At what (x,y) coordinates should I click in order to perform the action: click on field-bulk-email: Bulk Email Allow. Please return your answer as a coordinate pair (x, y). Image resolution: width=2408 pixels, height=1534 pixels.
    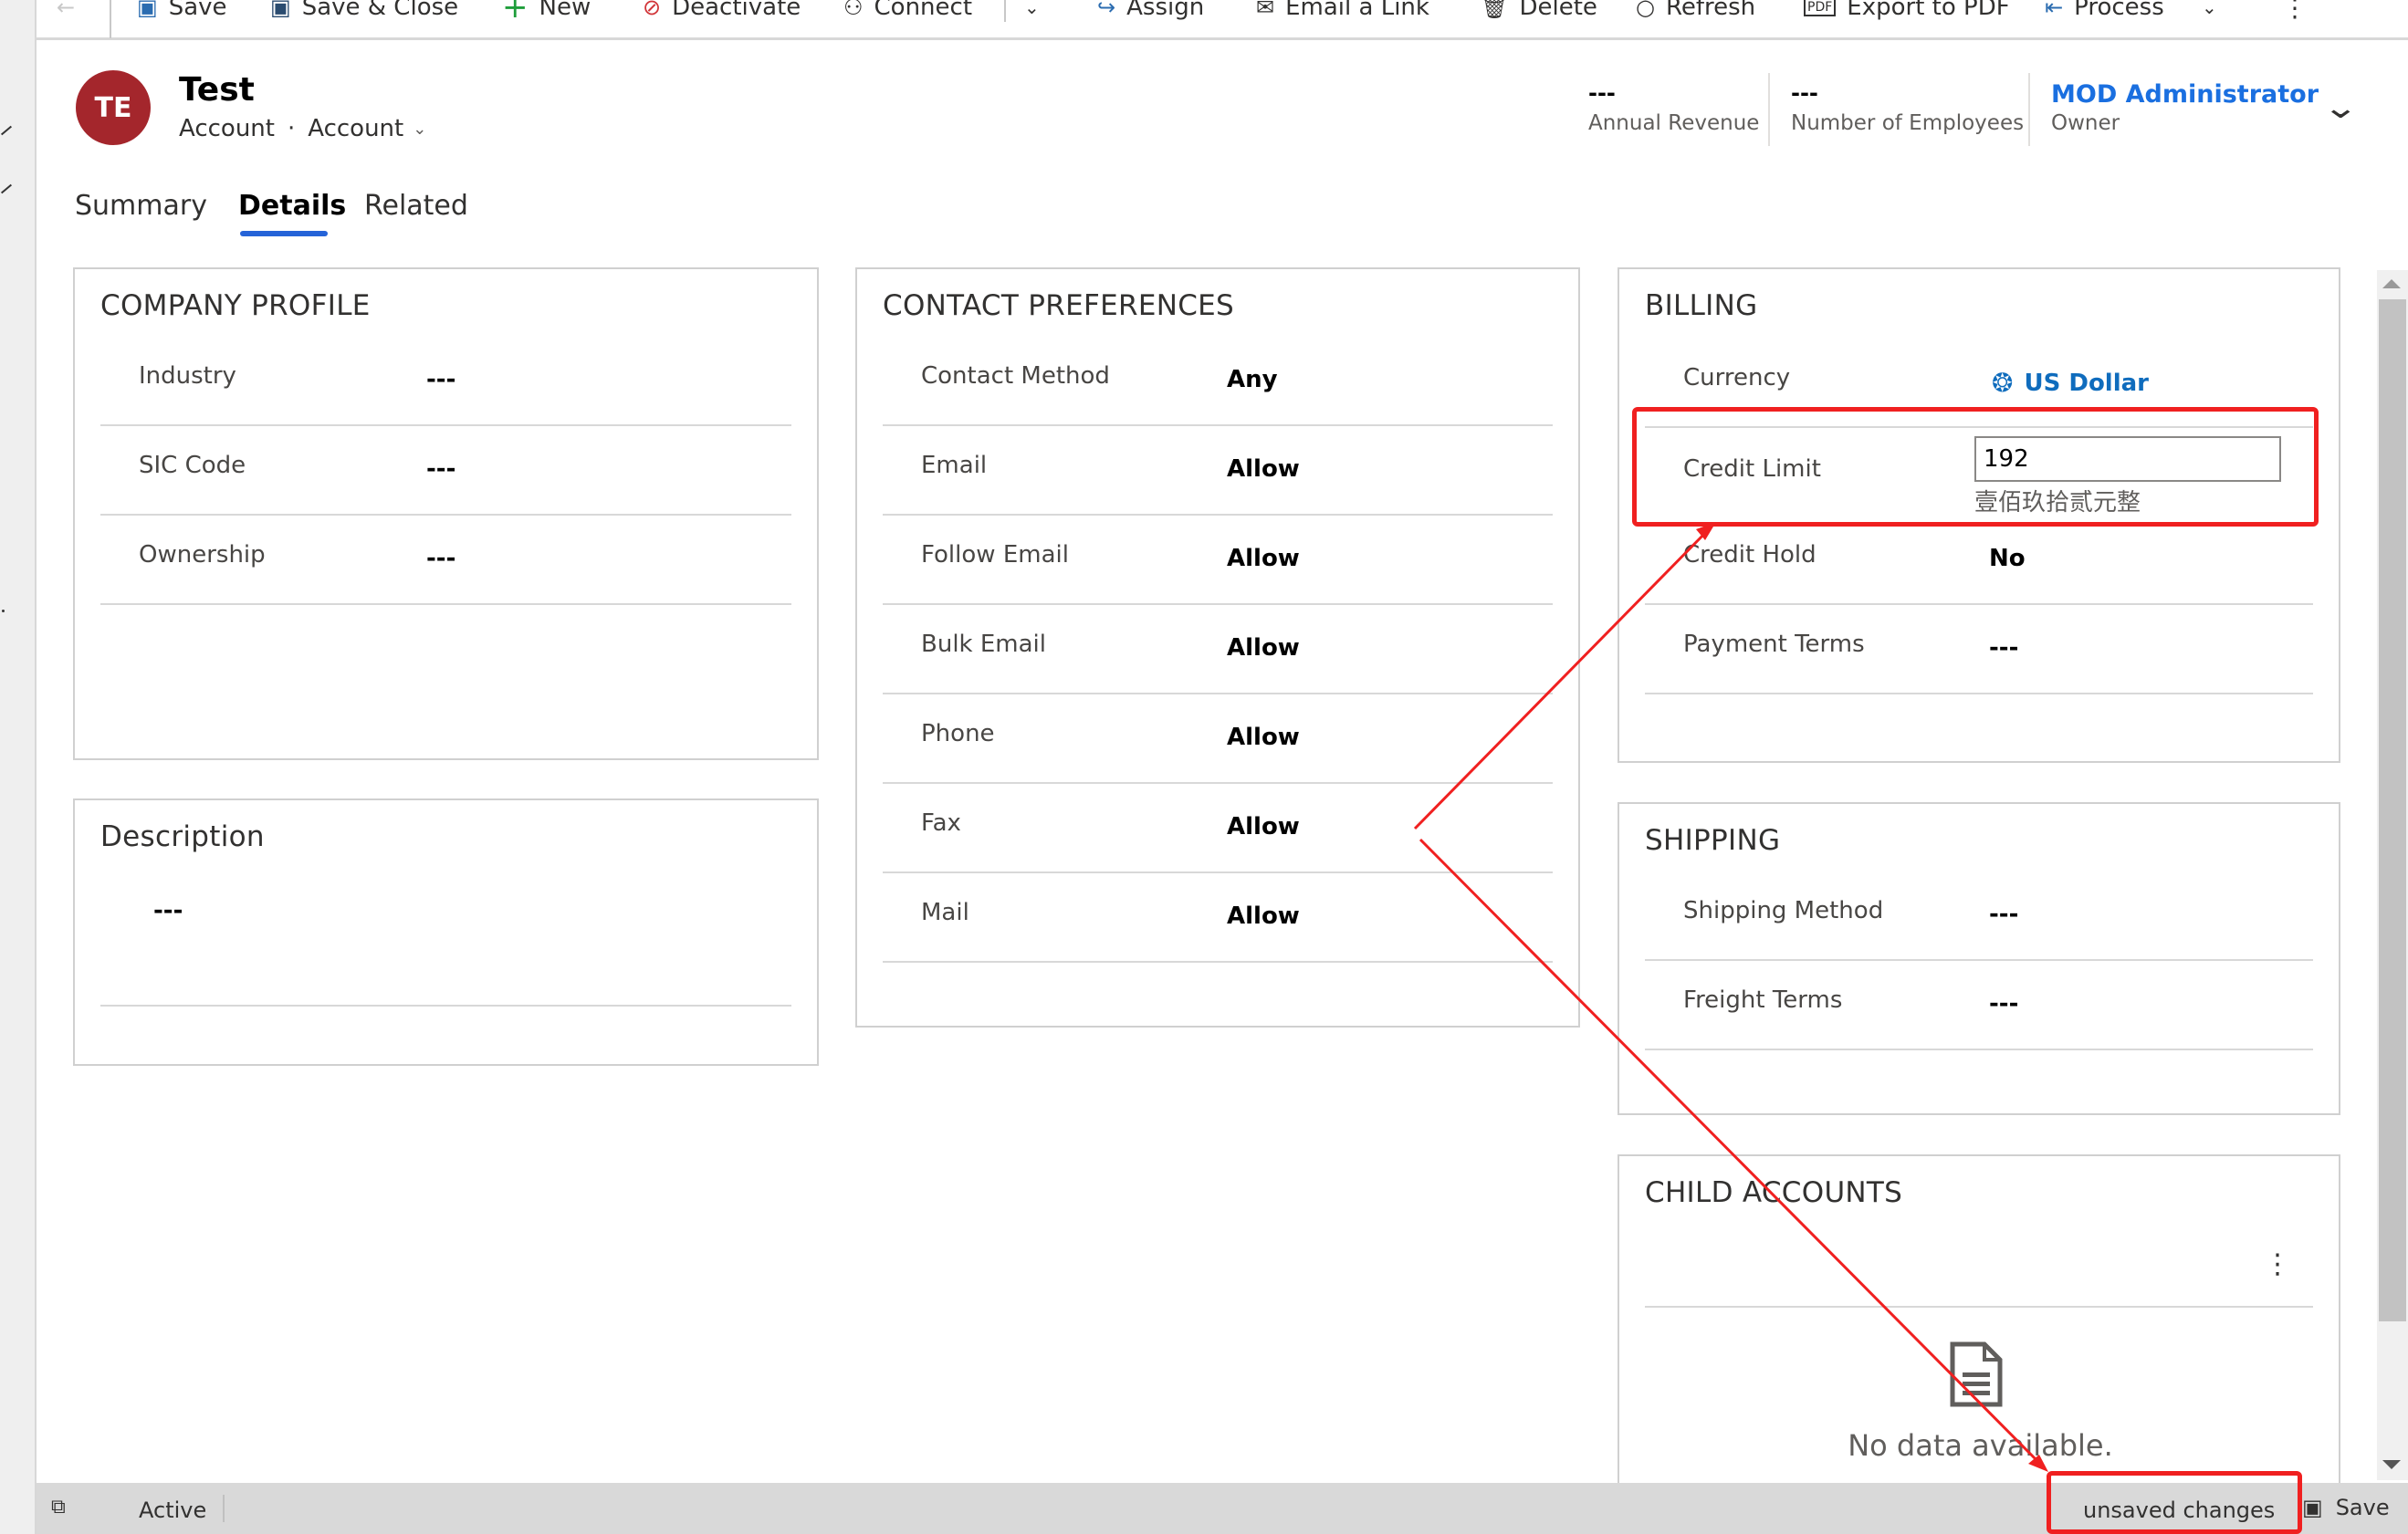
    Looking at the image, I should click on (1218, 649).